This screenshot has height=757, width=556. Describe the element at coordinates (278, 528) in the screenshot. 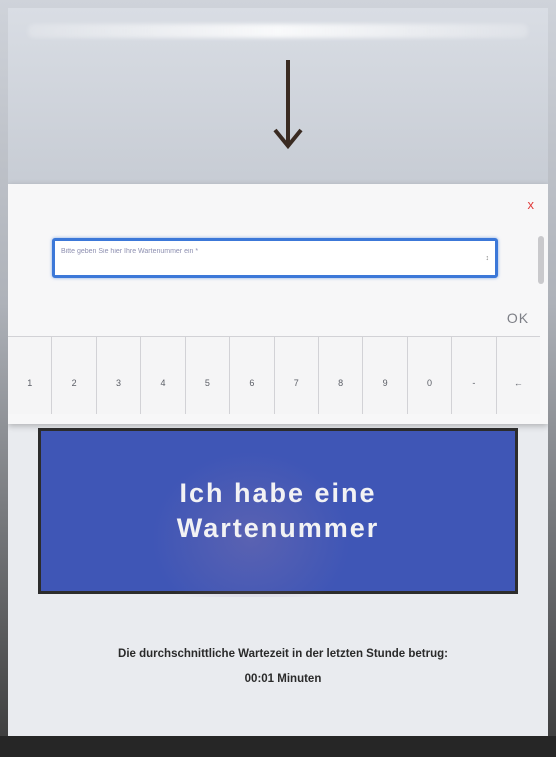

I see `main-button-line2: Wartenummer` at that location.